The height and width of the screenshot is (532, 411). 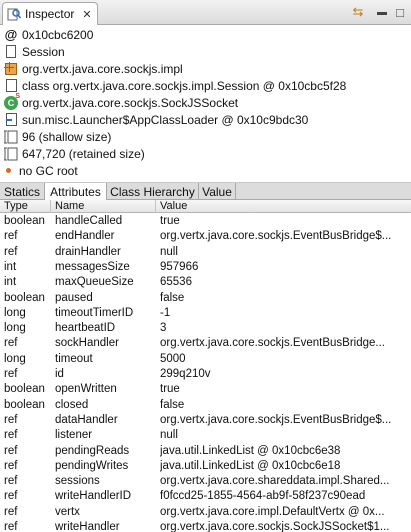 I want to click on address-row: @ 0x10cbc6200, so click(x=49, y=34).